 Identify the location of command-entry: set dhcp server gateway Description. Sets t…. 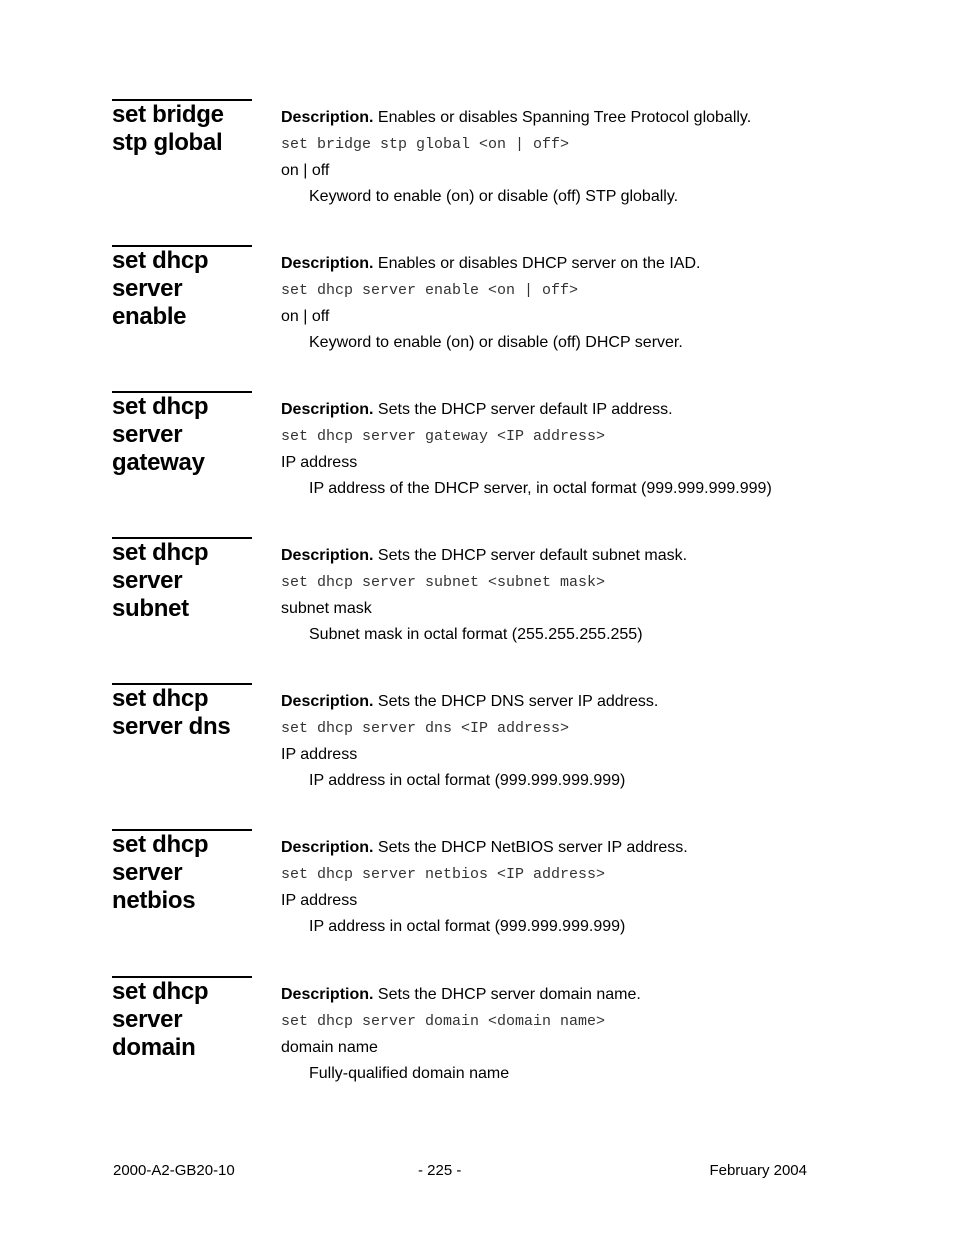
(477, 461).